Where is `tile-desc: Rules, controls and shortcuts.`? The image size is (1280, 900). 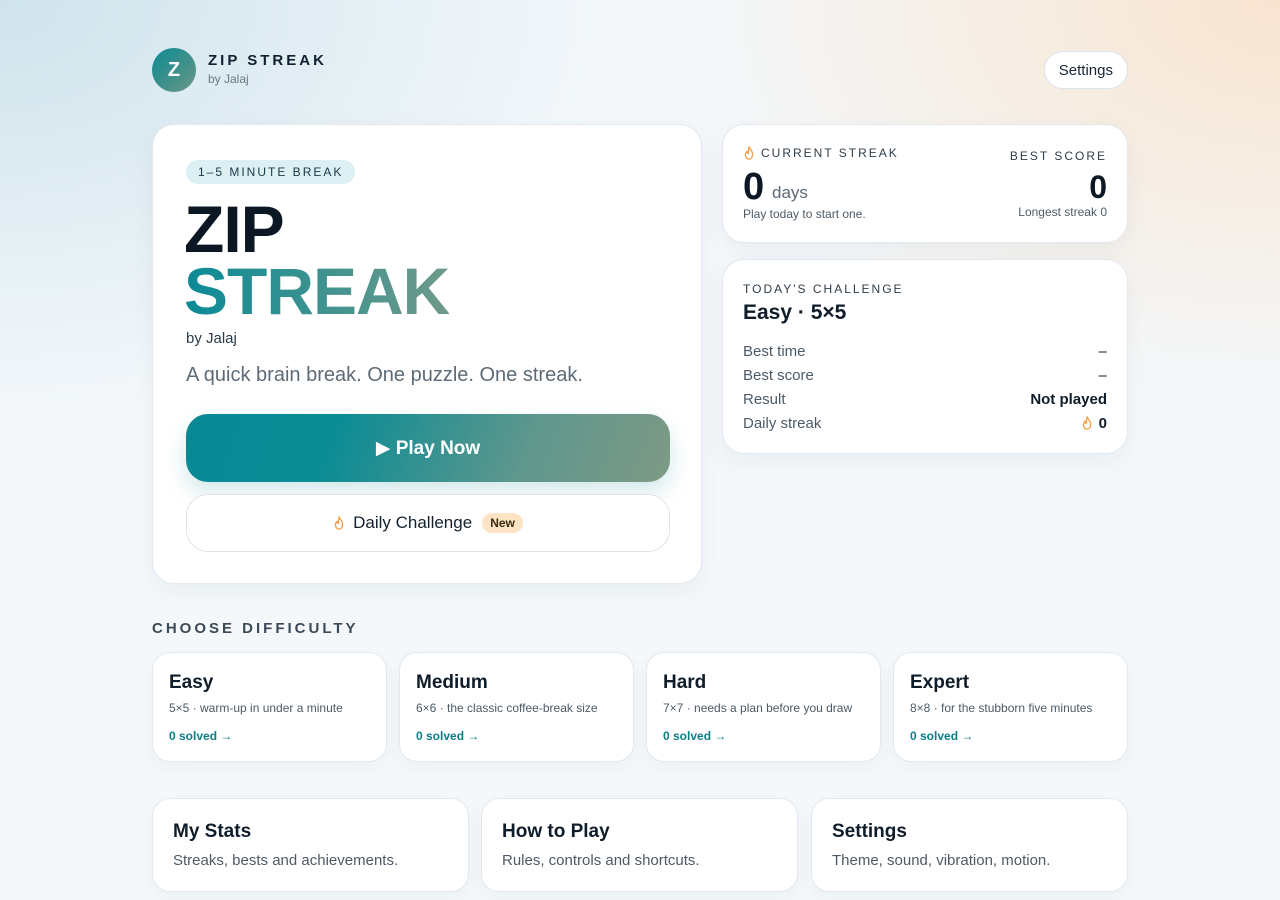 tile-desc: Rules, controls and shortcuts. is located at coordinates (601, 860).